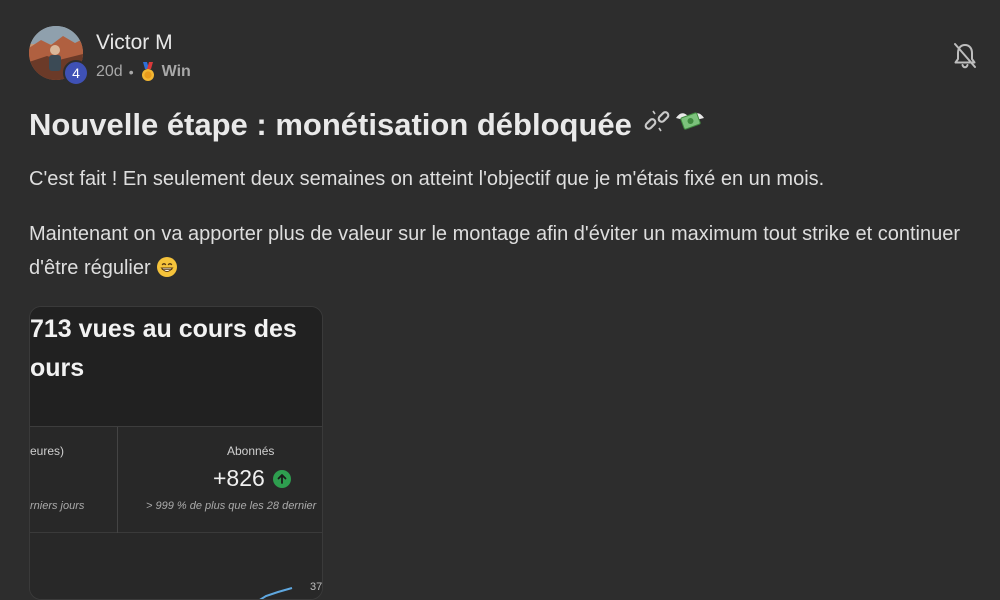  What do you see at coordinates (176, 566) in the screenshot?
I see `attachment-graph: 37` at bounding box center [176, 566].